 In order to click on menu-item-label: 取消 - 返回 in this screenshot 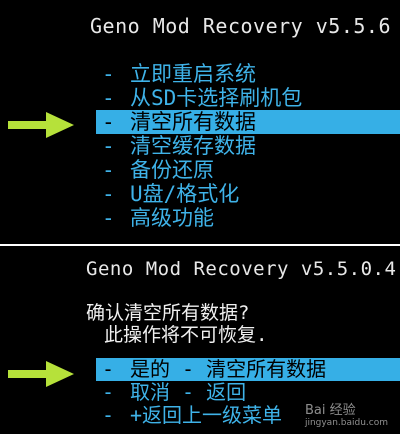, I will do `click(188, 392)`.